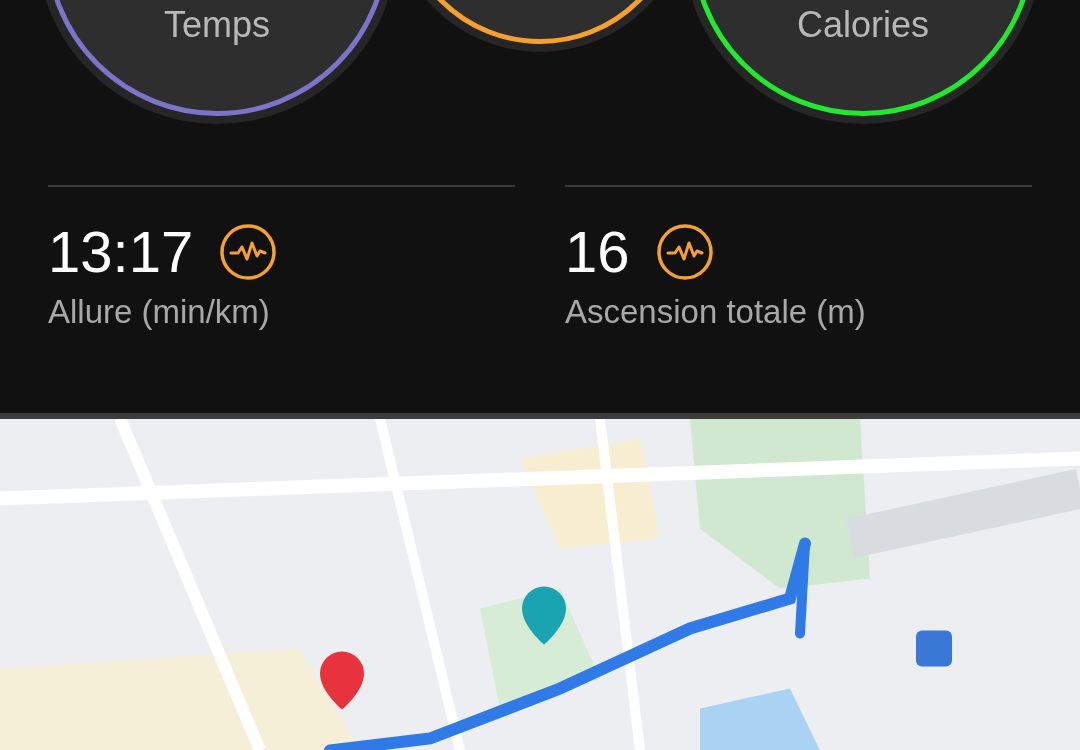 The width and height of the screenshot is (1080, 750). What do you see at coordinates (862, 25) in the screenshot?
I see `ring-label: Calories` at bounding box center [862, 25].